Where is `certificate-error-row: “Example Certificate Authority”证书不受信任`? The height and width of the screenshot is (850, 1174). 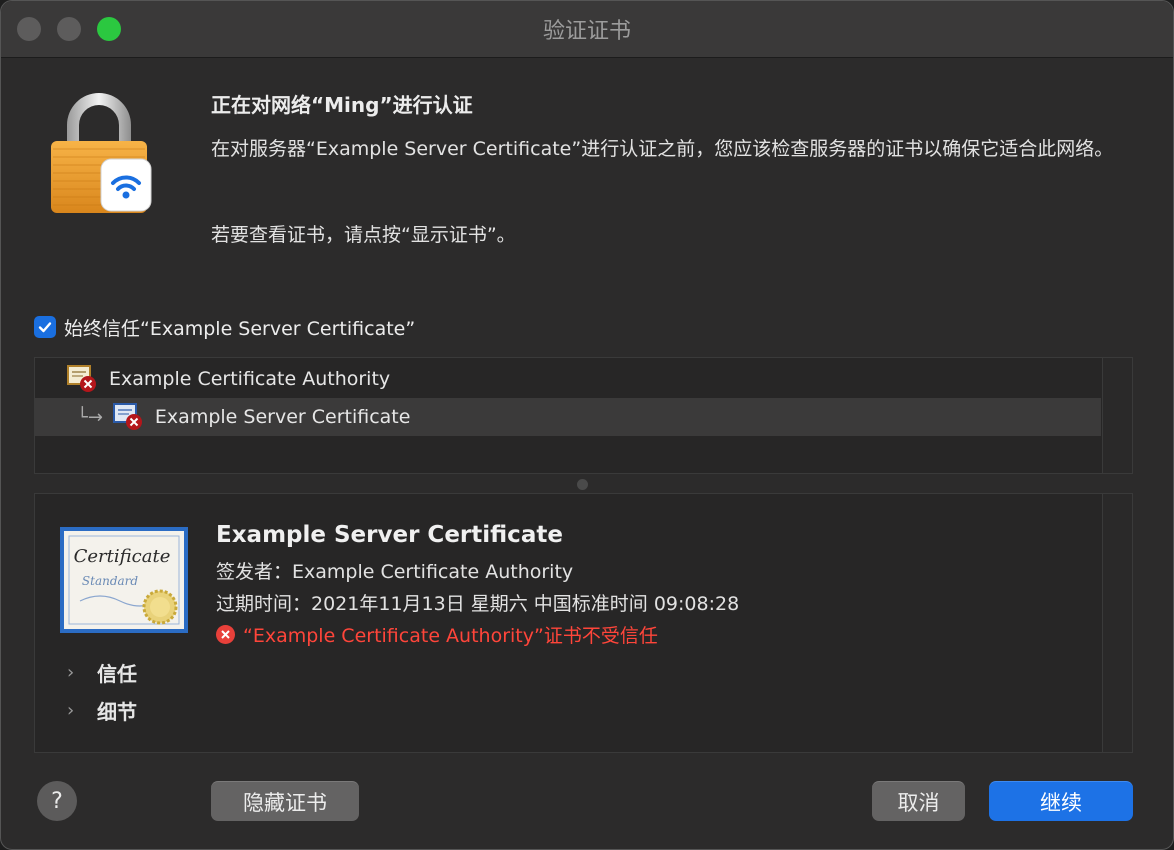
certificate-error-row: “Example Certificate Authority”证书不受信任 is located at coordinates (437, 634).